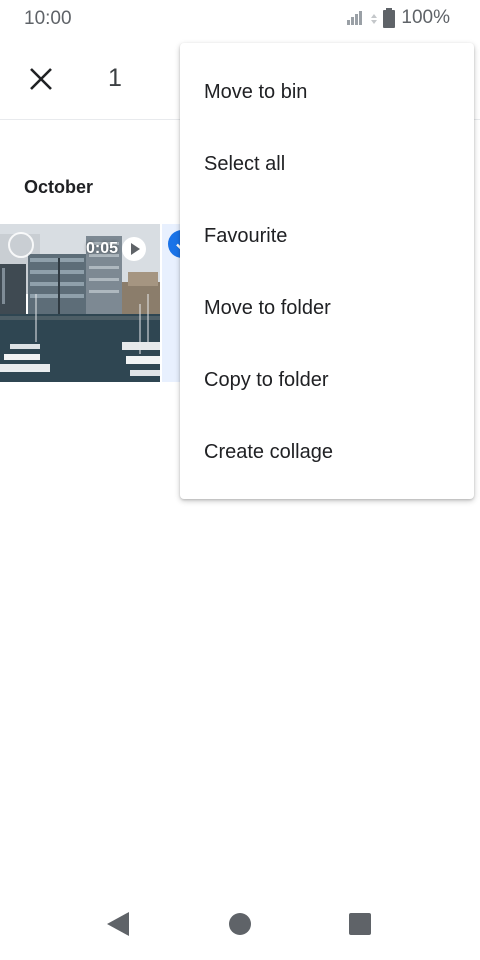 This screenshot has width=480, height=960. I want to click on status-time: 10:00, so click(48, 18).